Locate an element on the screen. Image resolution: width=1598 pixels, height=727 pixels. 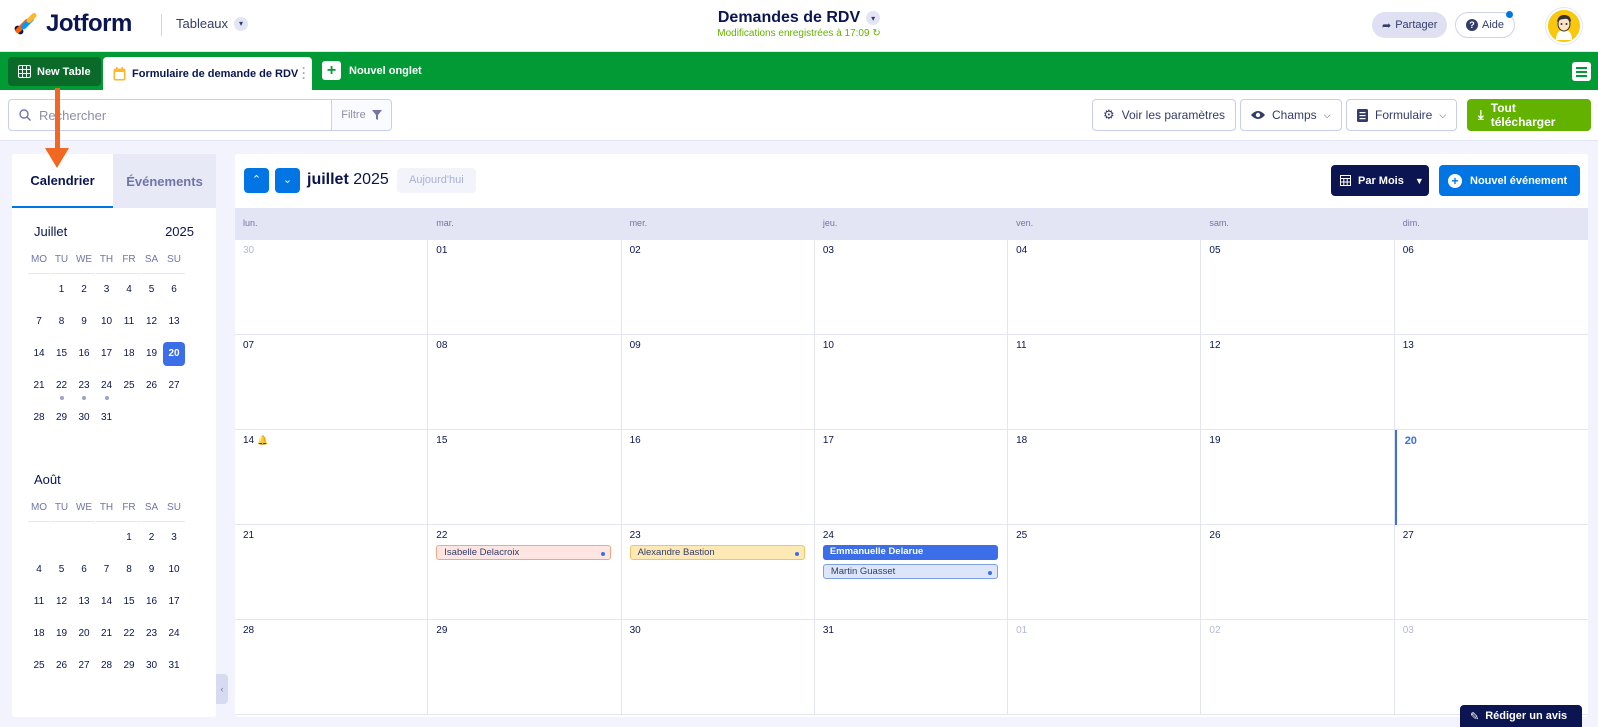
today-button: Aujourd'hui is located at coordinates (436, 180).